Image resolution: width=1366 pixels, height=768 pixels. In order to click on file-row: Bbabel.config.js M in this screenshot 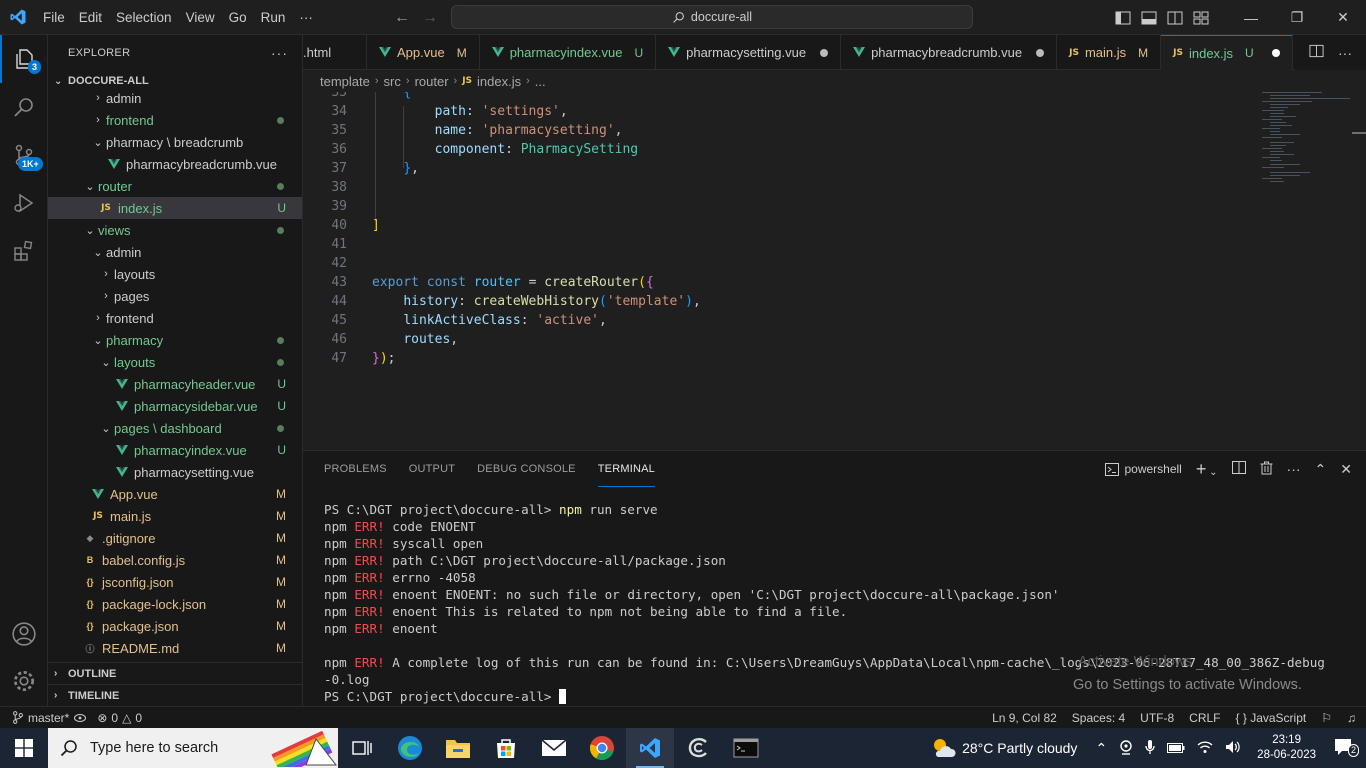, I will do `click(175, 560)`.